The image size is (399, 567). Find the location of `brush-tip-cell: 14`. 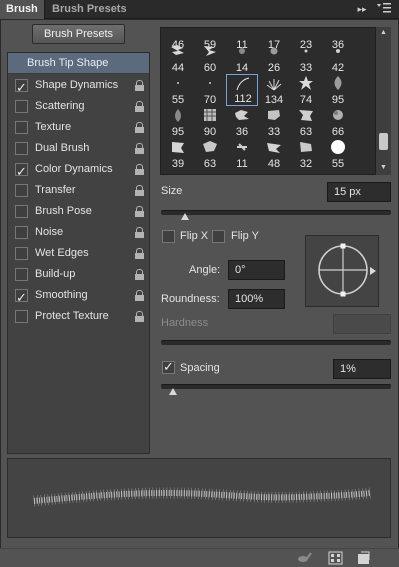

brush-tip-cell: 14 is located at coordinates (242, 58).